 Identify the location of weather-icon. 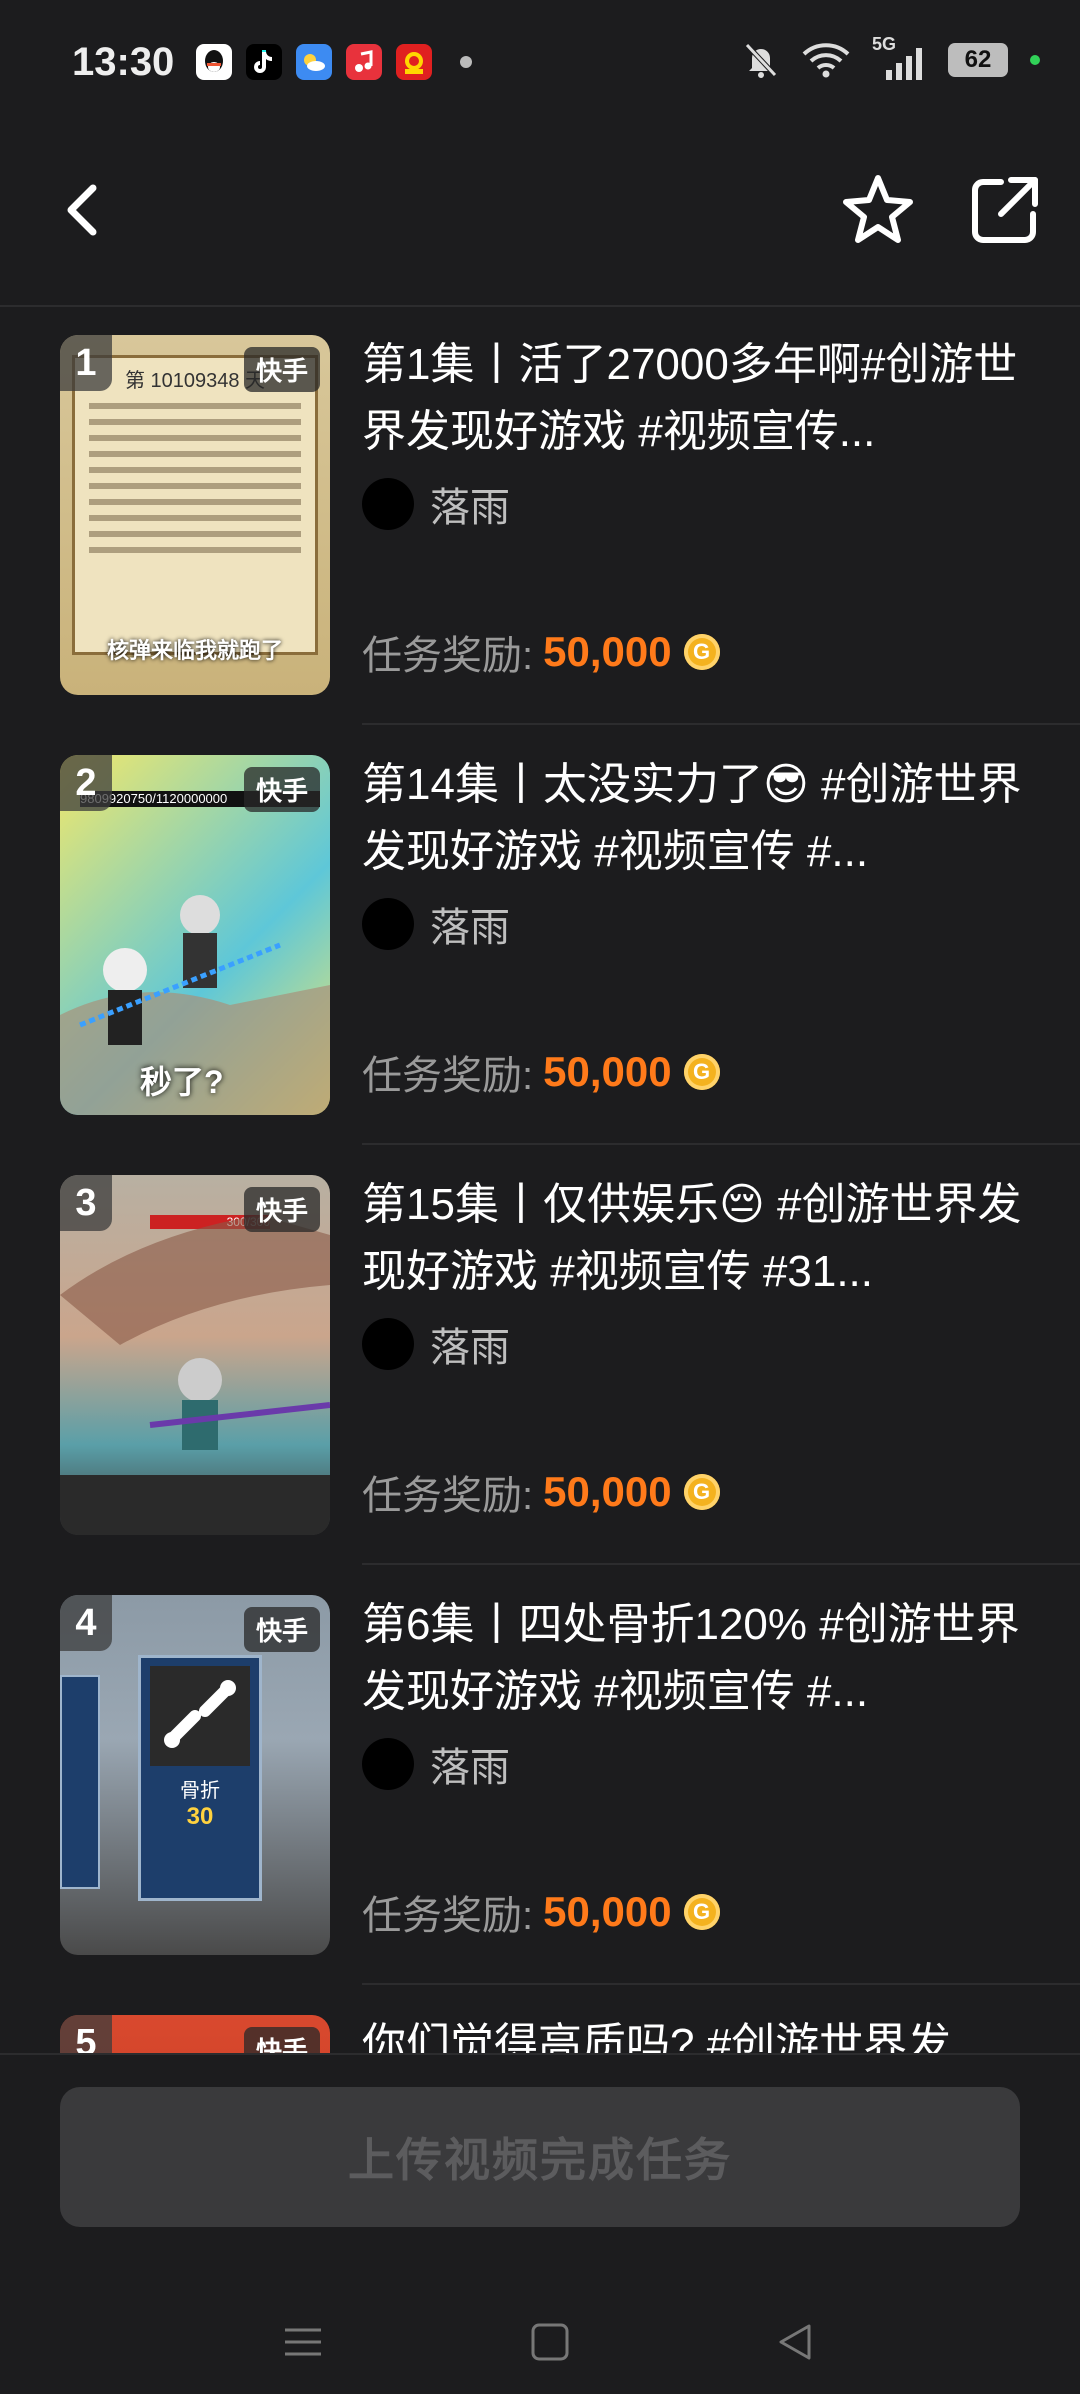
(314, 62).